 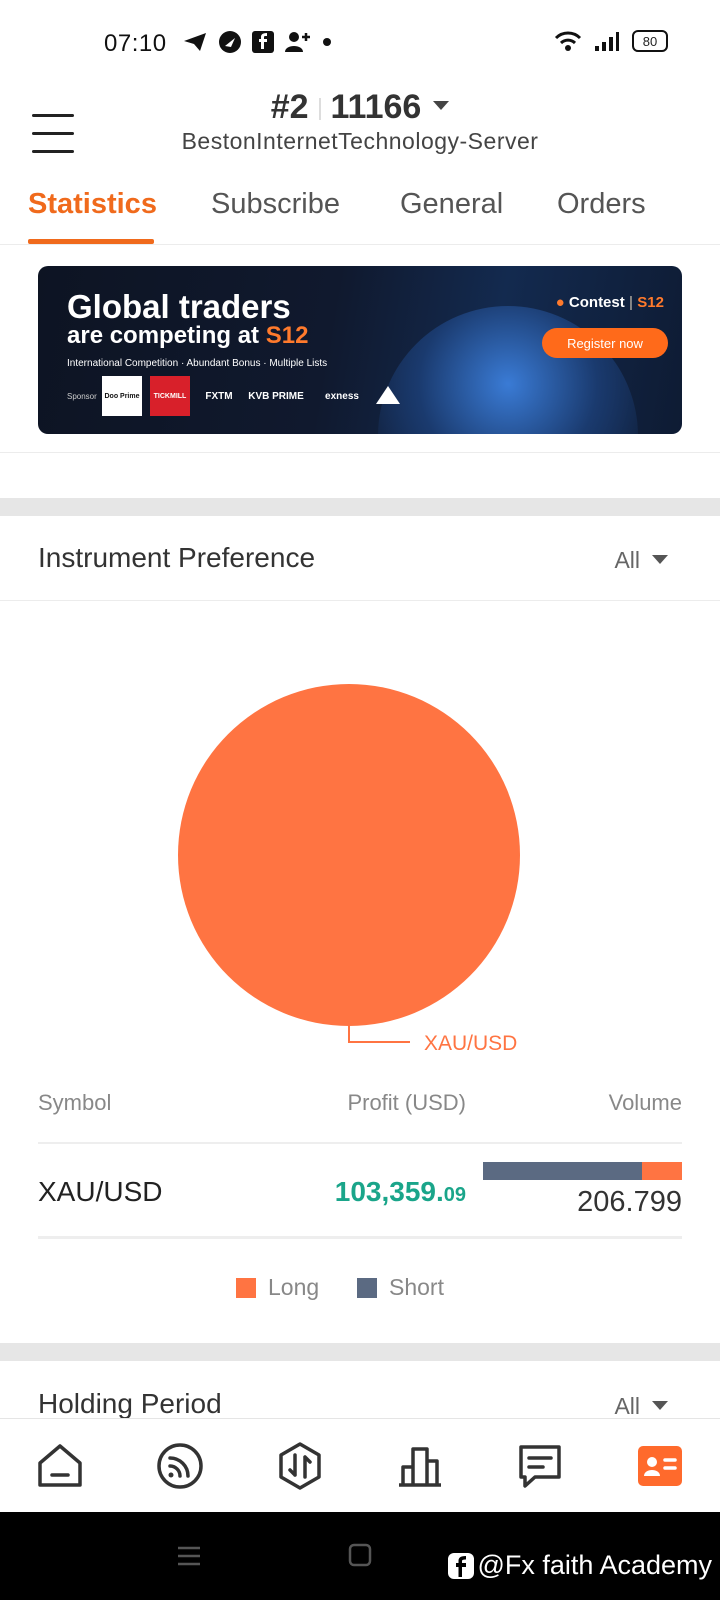 I want to click on sponsor-logo-kvb: KVB PRIME, so click(x=276, y=396).